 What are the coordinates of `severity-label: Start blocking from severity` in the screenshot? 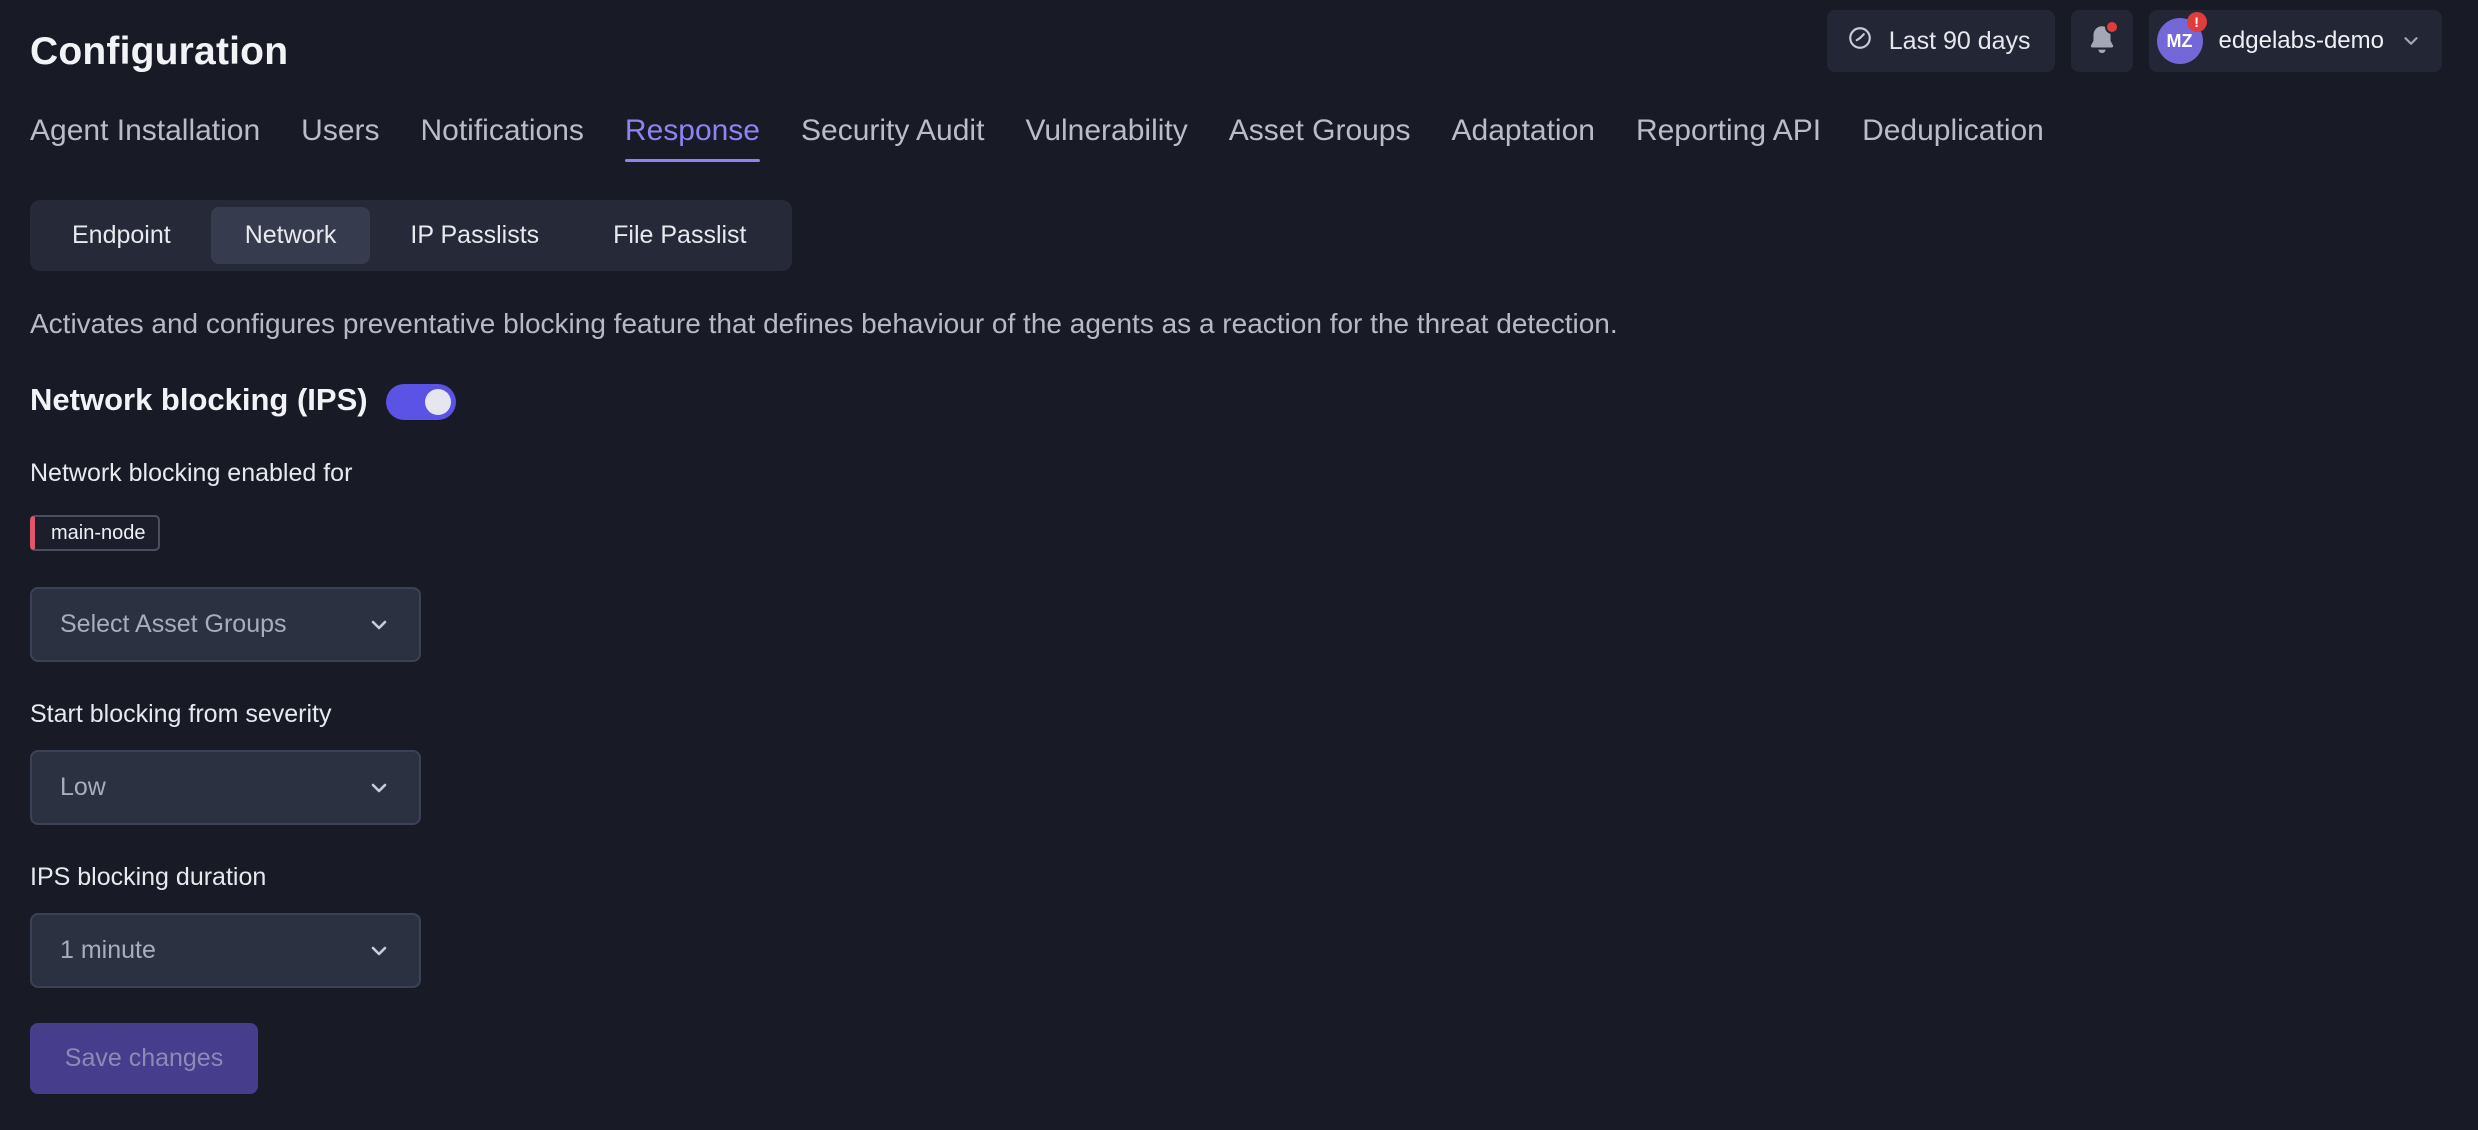 It's located at (181, 714).